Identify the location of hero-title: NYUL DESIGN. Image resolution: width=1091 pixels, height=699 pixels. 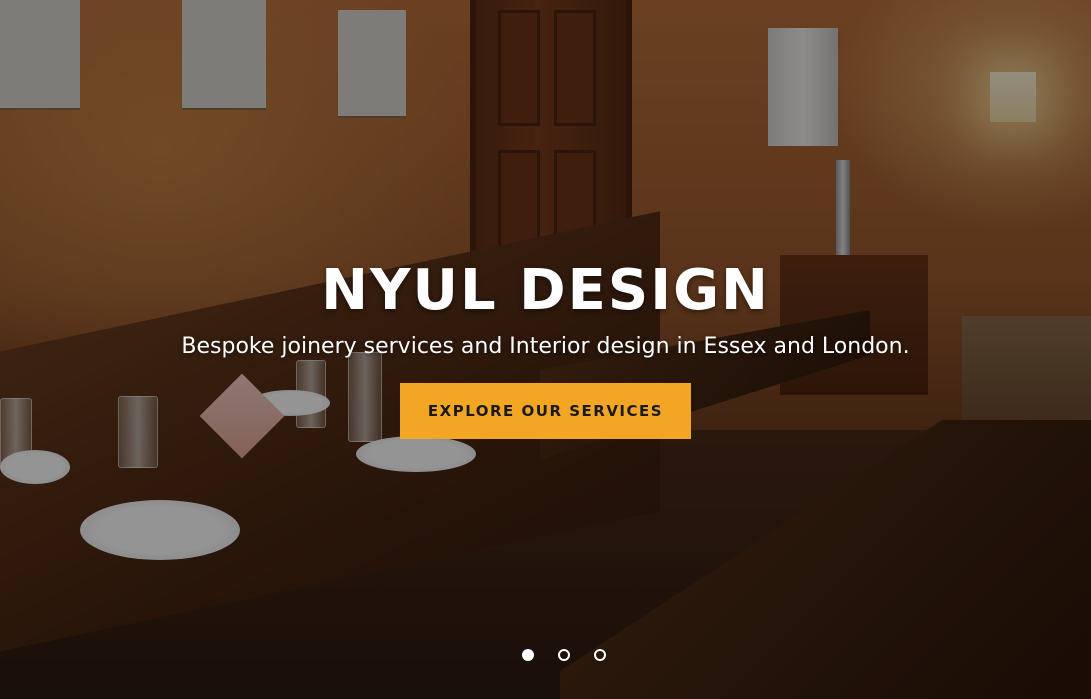
(545, 290).